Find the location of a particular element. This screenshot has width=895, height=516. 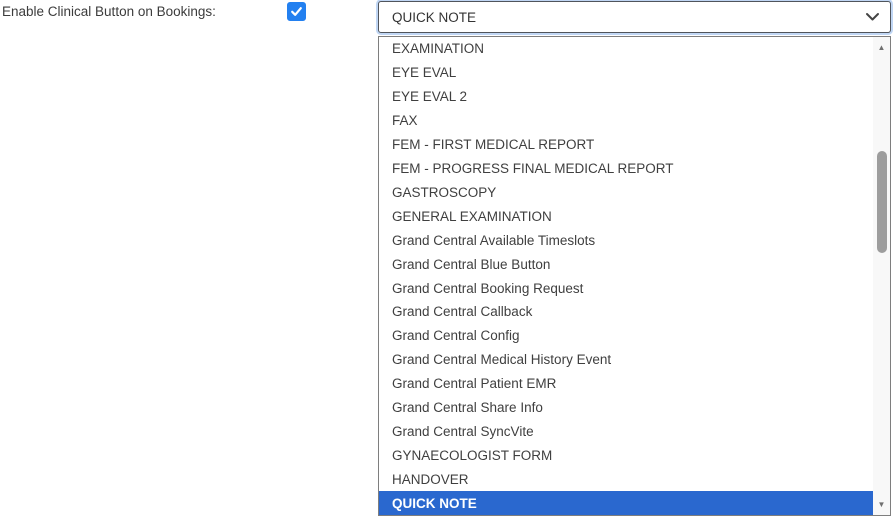

dropdown-option: Grand Central Available Timeslots is located at coordinates (626, 240).